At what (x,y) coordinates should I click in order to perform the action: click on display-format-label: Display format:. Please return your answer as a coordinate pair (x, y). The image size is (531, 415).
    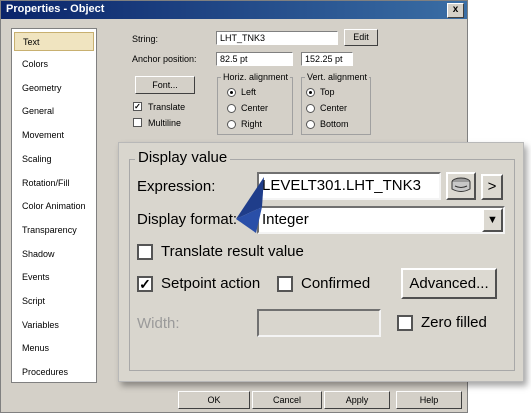
    Looking at the image, I should click on (187, 219).